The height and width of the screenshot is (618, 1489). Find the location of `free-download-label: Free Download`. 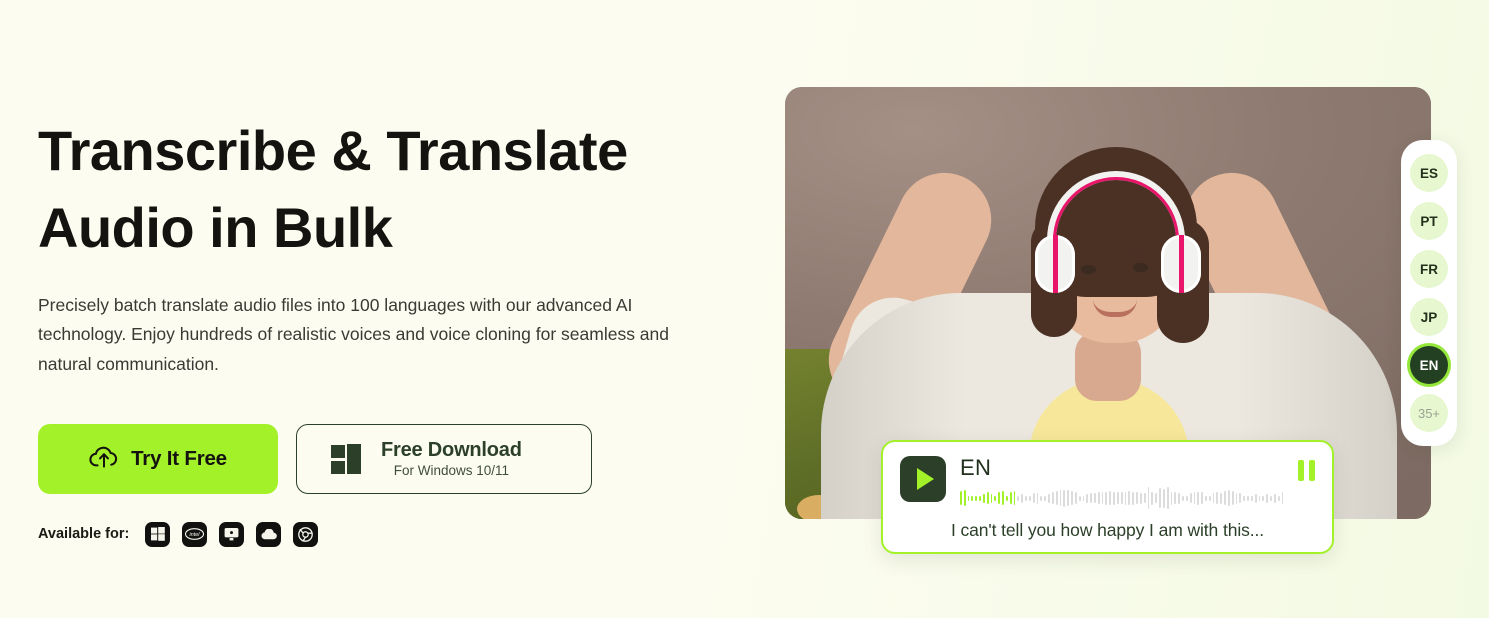

free-download-label: Free Download is located at coordinates (451, 450).